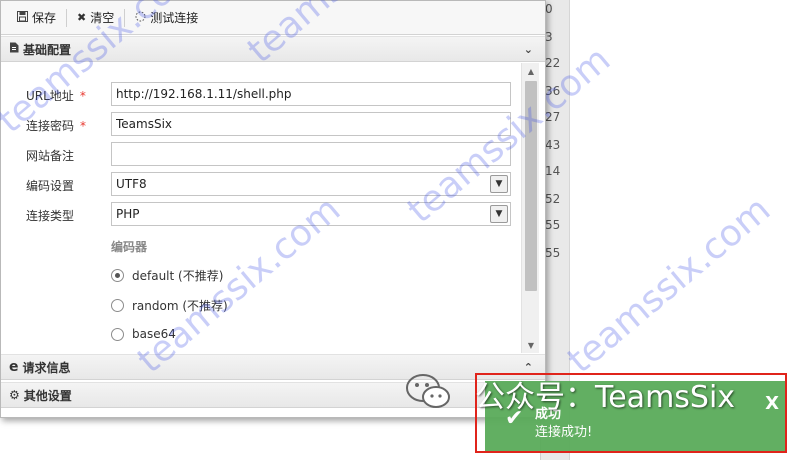 The width and height of the screenshot is (791, 460). I want to click on scrollbar-thumb, so click(531, 186).